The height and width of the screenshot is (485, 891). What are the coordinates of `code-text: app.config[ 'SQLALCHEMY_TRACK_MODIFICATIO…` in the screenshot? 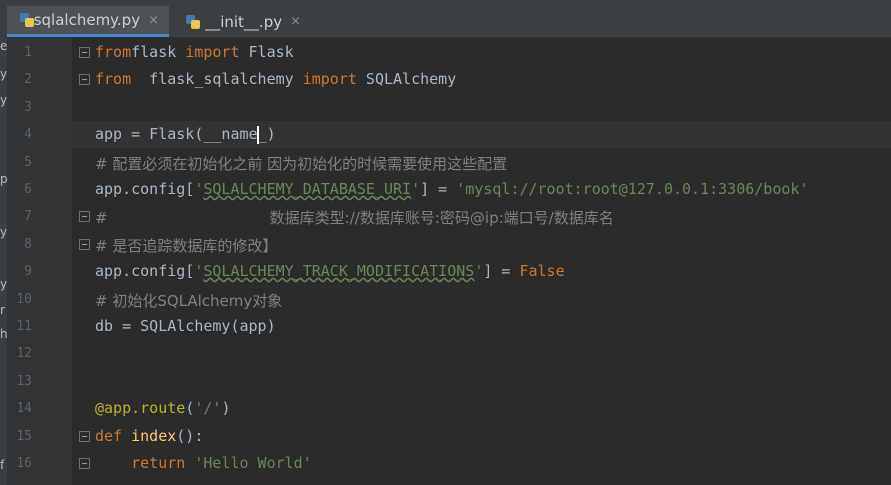 It's located at (330, 271).